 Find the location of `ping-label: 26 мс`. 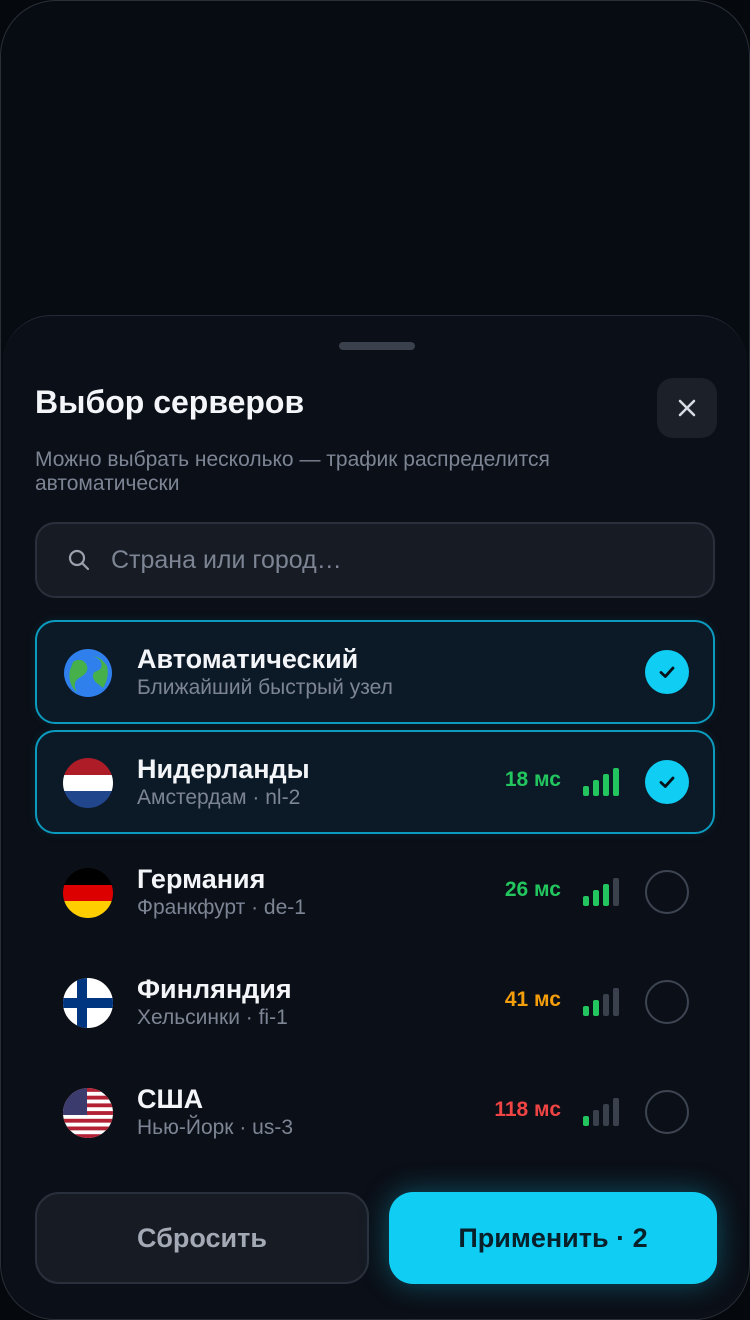

ping-label: 26 мс is located at coordinates (532, 889).